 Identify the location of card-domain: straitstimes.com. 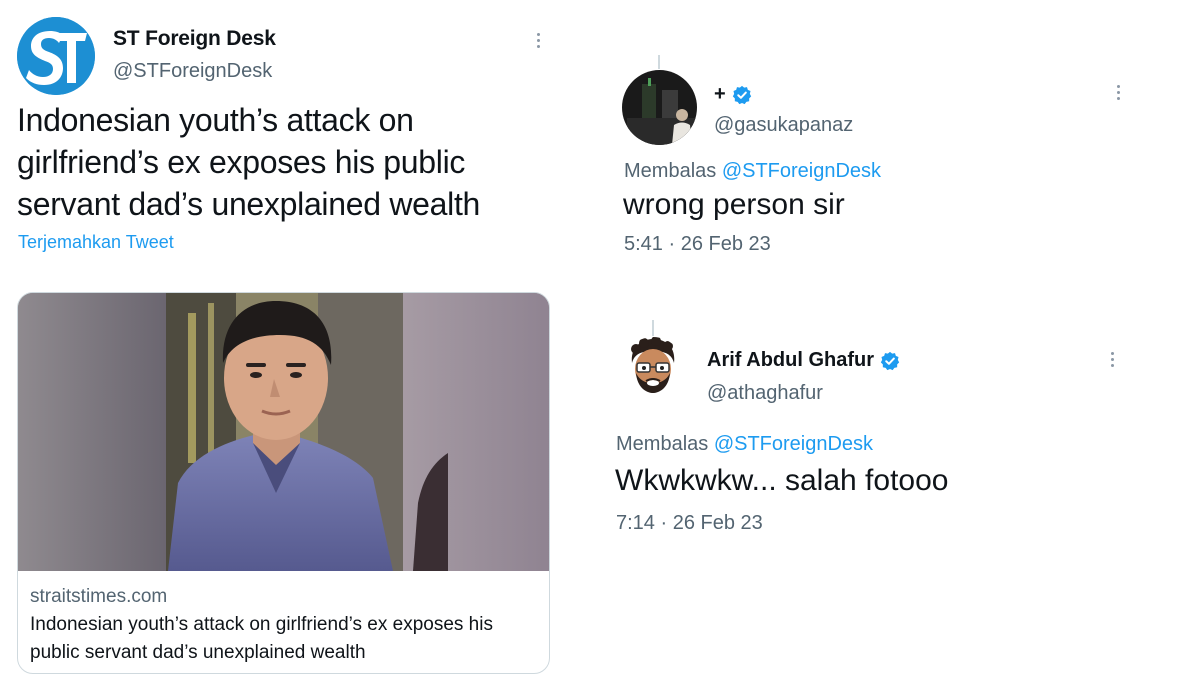
(99, 596).